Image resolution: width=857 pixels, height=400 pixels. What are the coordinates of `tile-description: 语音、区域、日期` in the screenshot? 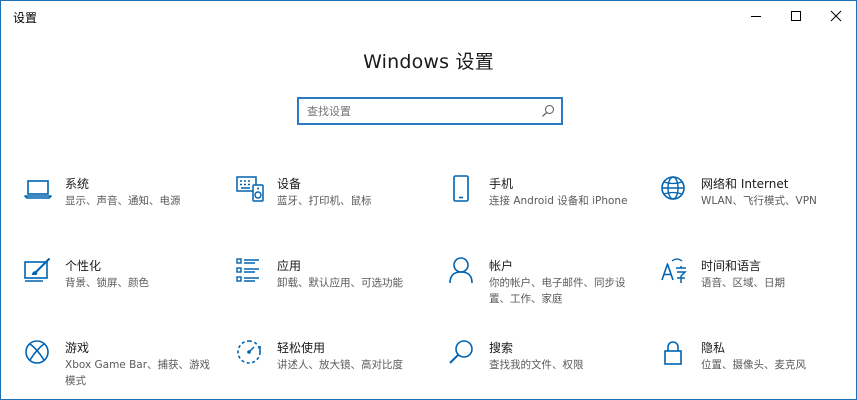 It's located at (743, 283).